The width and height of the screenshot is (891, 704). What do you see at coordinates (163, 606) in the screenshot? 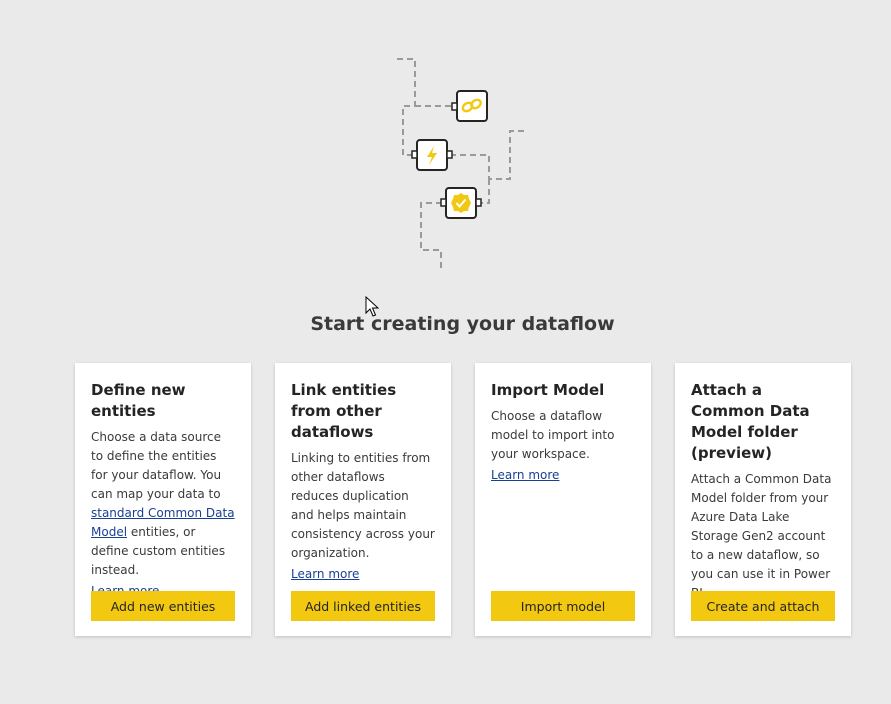
I see `add-new-entities-button: Add new entities` at bounding box center [163, 606].